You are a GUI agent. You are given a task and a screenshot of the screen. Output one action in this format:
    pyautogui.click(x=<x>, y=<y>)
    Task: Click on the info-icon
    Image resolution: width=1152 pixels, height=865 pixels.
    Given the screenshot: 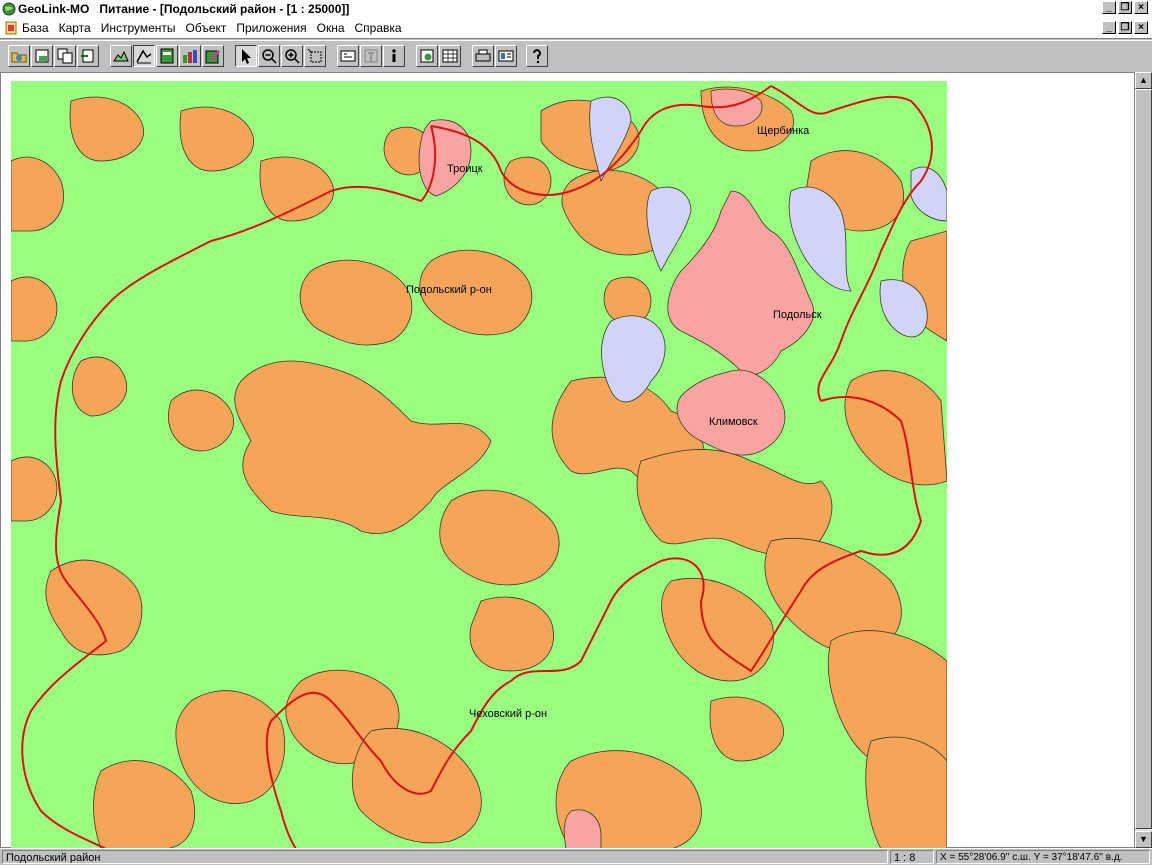 What is the action you would take?
    pyautogui.click(x=394, y=55)
    